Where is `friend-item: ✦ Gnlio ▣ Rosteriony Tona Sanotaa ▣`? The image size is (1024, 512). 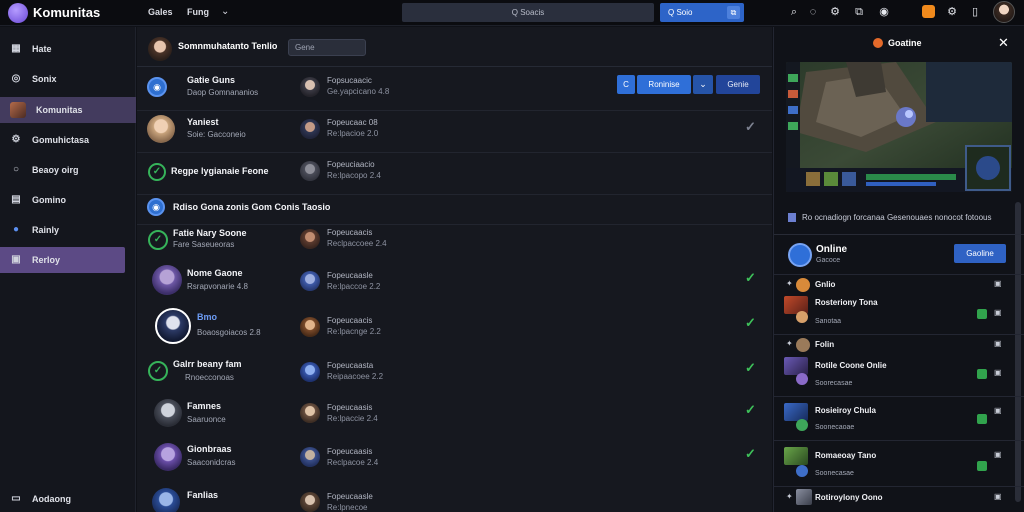
friend-item: ✦ Gnlio ▣ Rosteriony Tona Sanotaa ▣ is located at coordinates (899, 299).